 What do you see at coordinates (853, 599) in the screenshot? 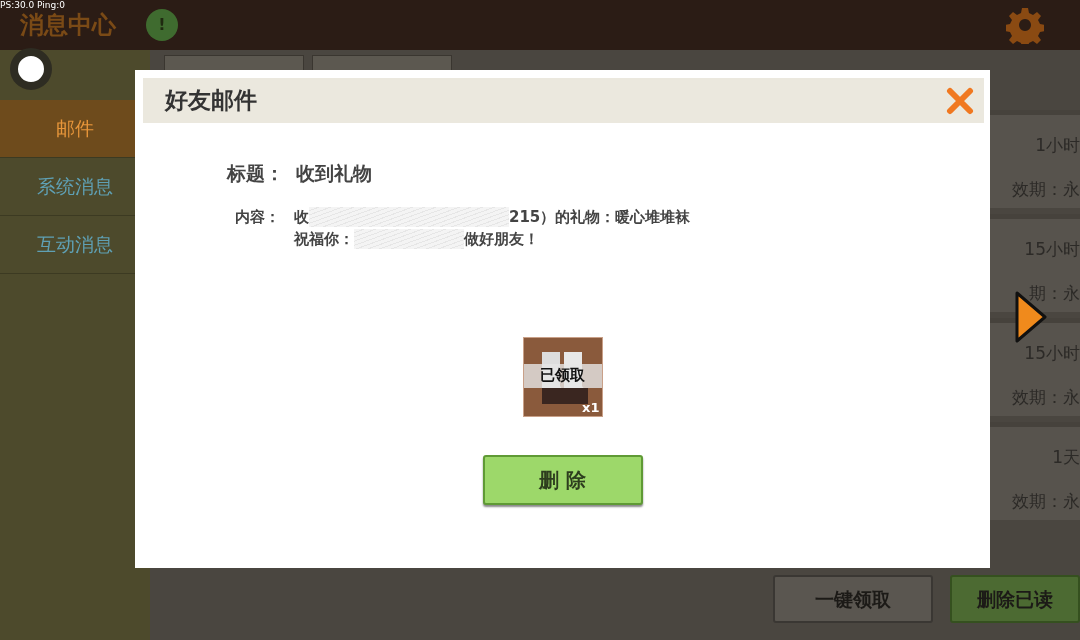
I see `action-button: 一键领取` at bounding box center [853, 599].